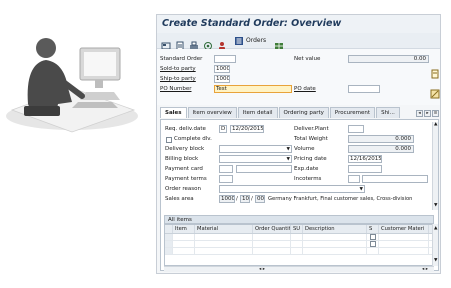 Image resolution: width=451 pixels, height=288 pixels. What do you see at coordinates (180, 43) in the screenshot?
I see `document-icon` at bounding box center [180, 43].